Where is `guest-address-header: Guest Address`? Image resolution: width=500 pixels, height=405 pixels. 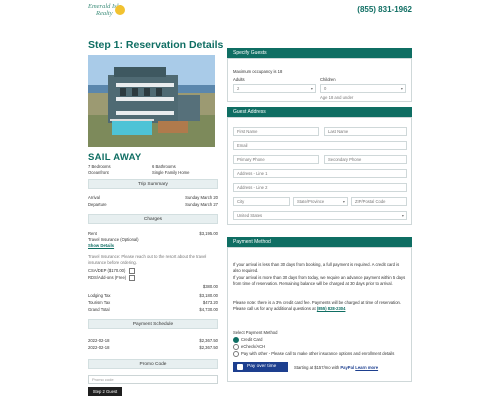 guest-address-header: Guest Address is located at coordinates (319, 112).